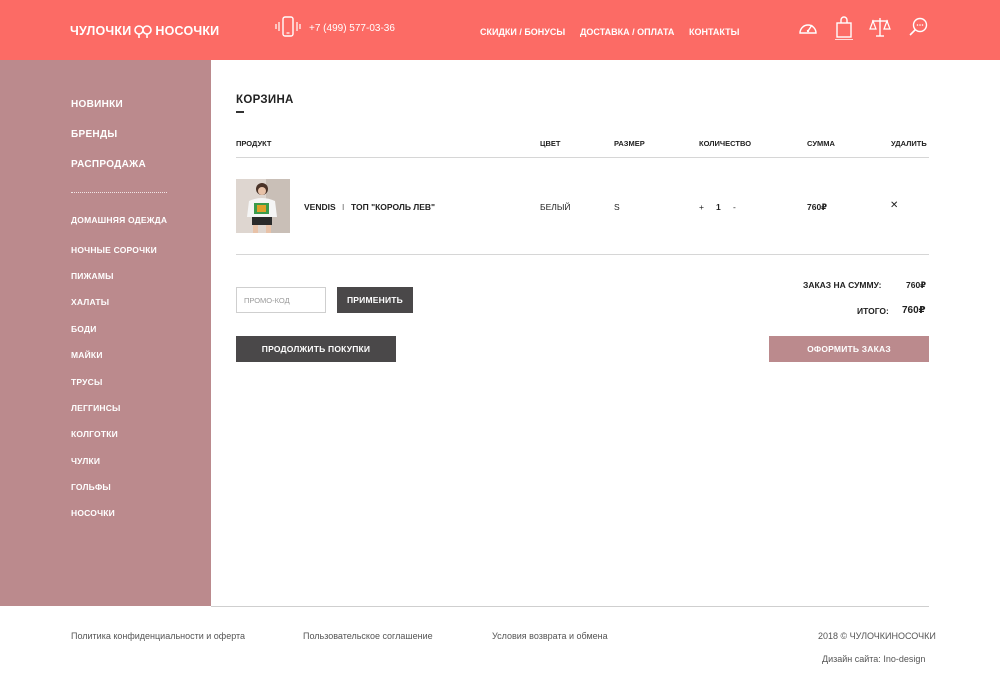  What do you see at coordinates (550, 143) in the screenshot?
I see `col-header-color: ЦВЕТ` at bounding box center [550, 143].